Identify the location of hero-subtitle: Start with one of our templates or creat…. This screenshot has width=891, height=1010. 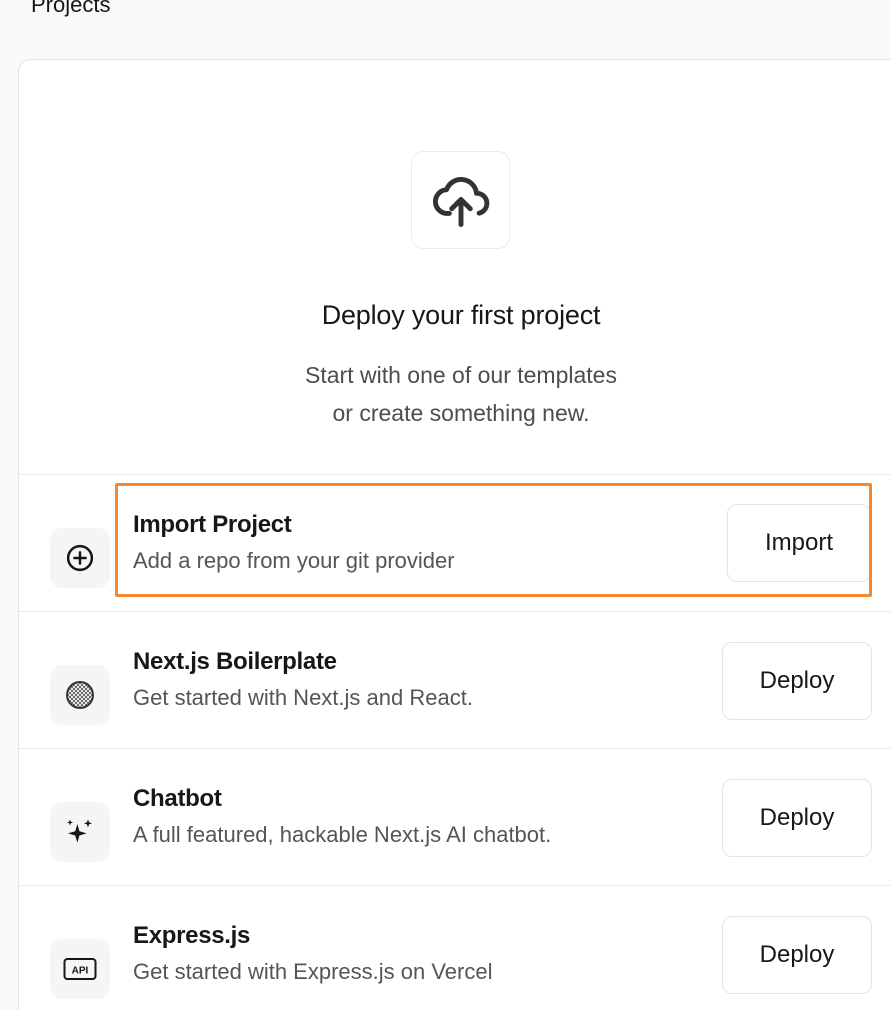
(455, 394).